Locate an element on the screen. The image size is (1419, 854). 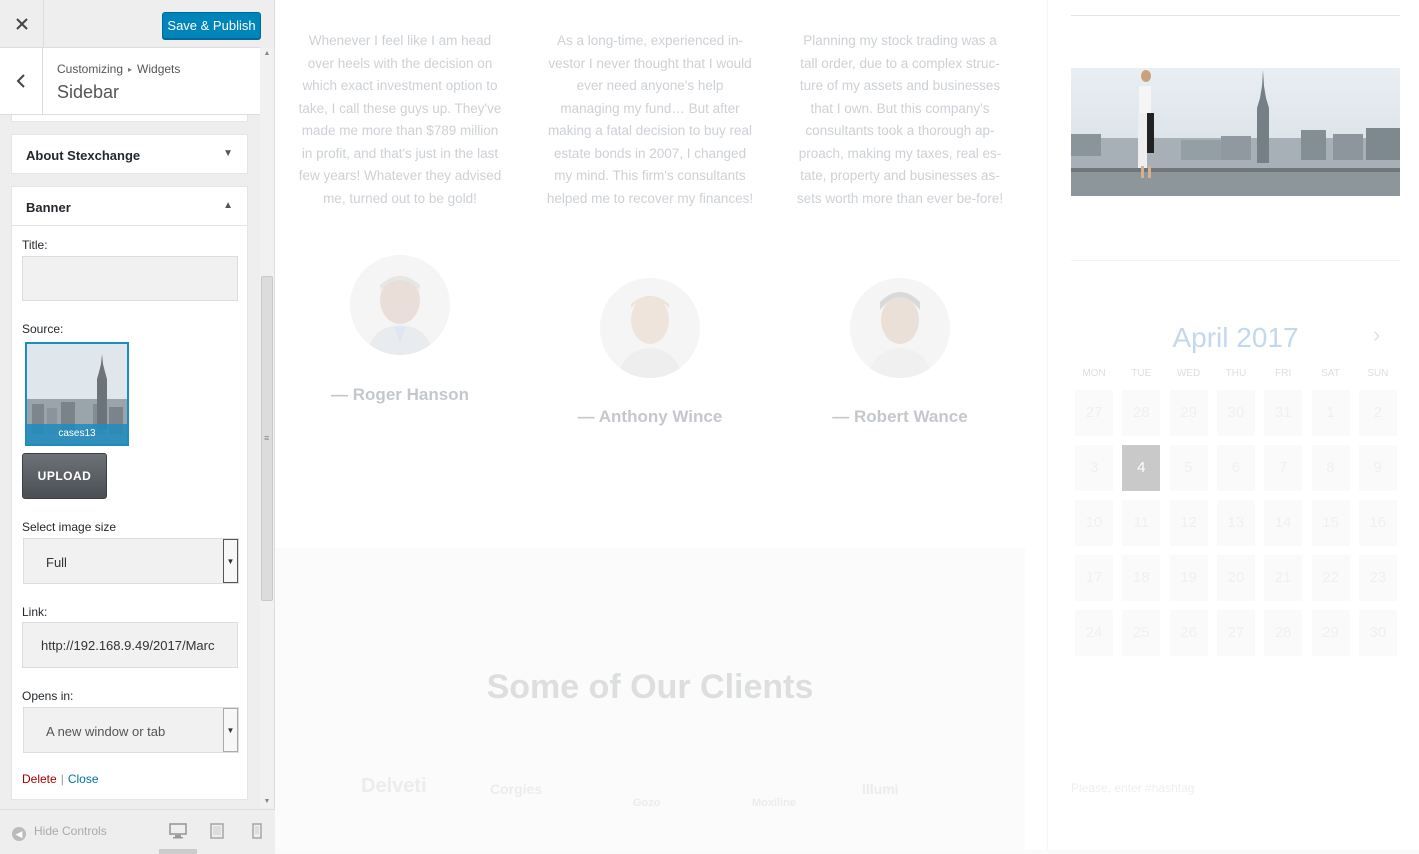
calendar-day: 6 is located at coordinates (1235, 468).